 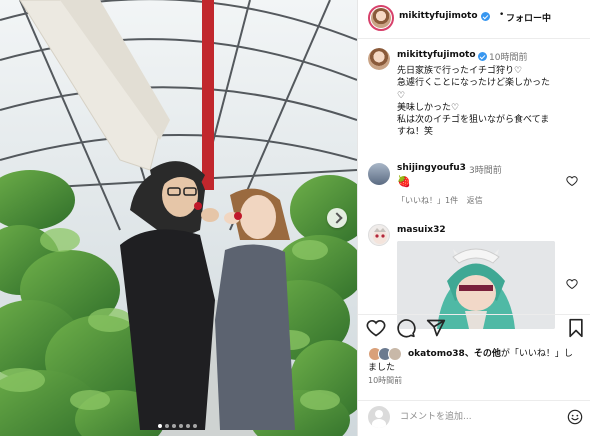 What do you see at coordinates (436, 354) in the screenshot?
I see `liker-username: okatomo38` at bounding box center [436, 354].